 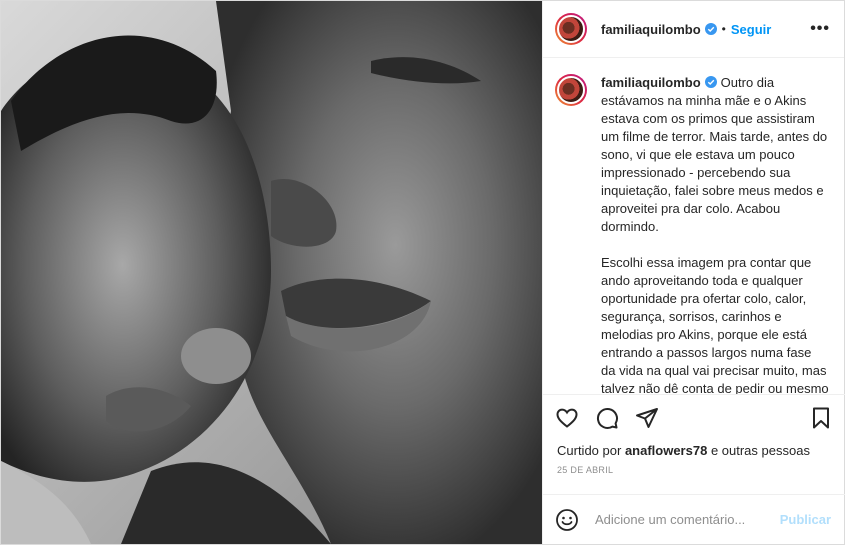 What do you see at coordinates (607, 418) in the screenshot?
I see `comment-bubble-icon` at bounding box center [607, 418].